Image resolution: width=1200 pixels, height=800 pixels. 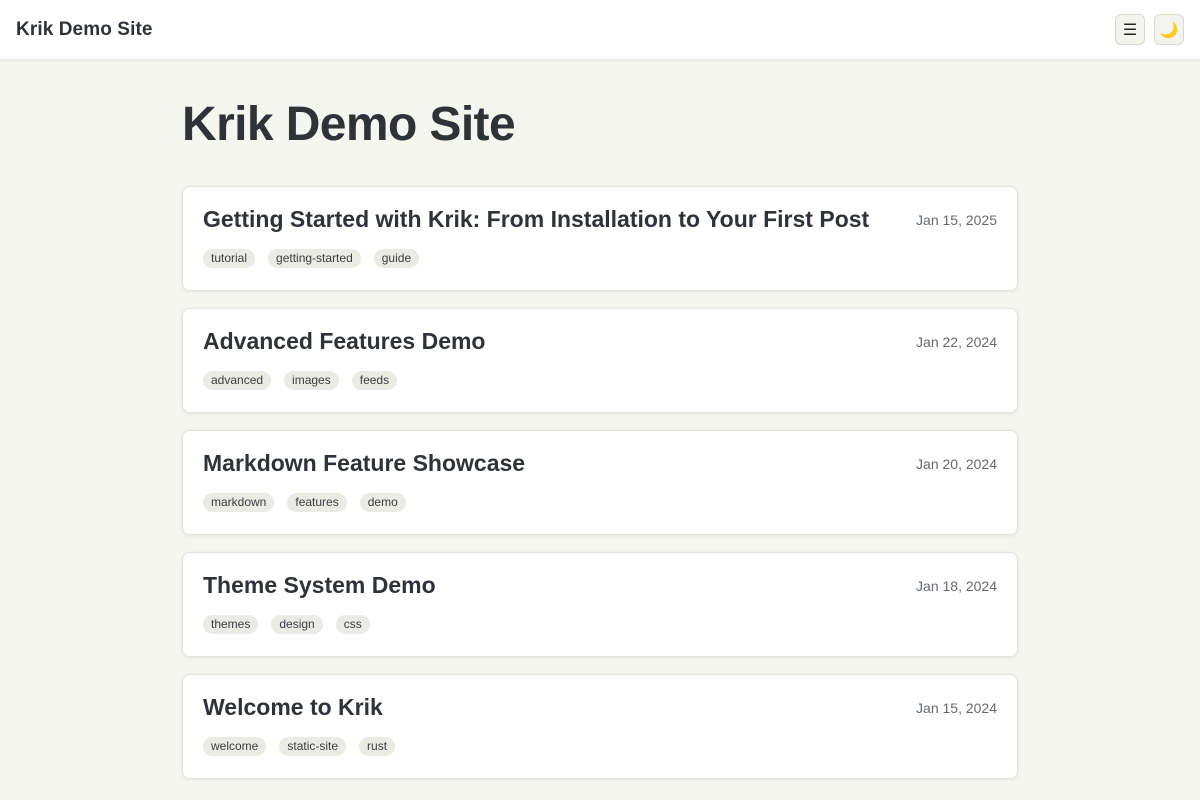 What do you see at coordinates (229, 258) in the screenshot?
I see `tag: tutorial` at bounding box center [229, 258].